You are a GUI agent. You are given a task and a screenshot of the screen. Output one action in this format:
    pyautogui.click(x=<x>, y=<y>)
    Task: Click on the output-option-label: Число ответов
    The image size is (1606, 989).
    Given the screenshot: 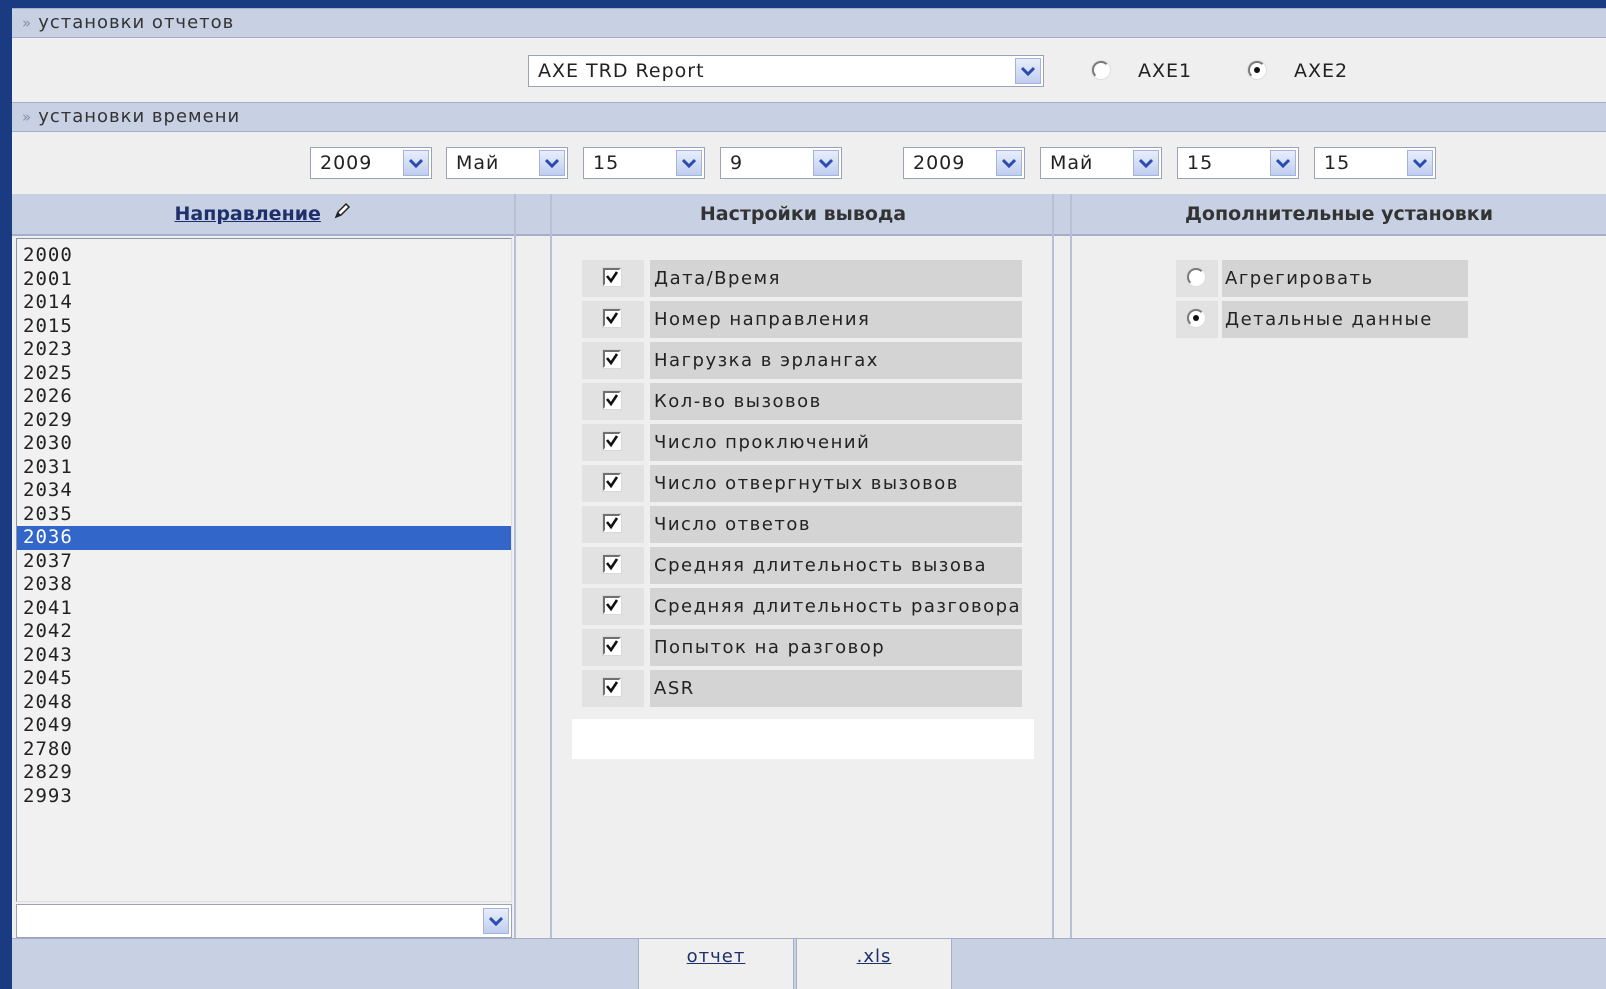 What is the action you would take?
    pyautogui.click(x=836, y=524)
    